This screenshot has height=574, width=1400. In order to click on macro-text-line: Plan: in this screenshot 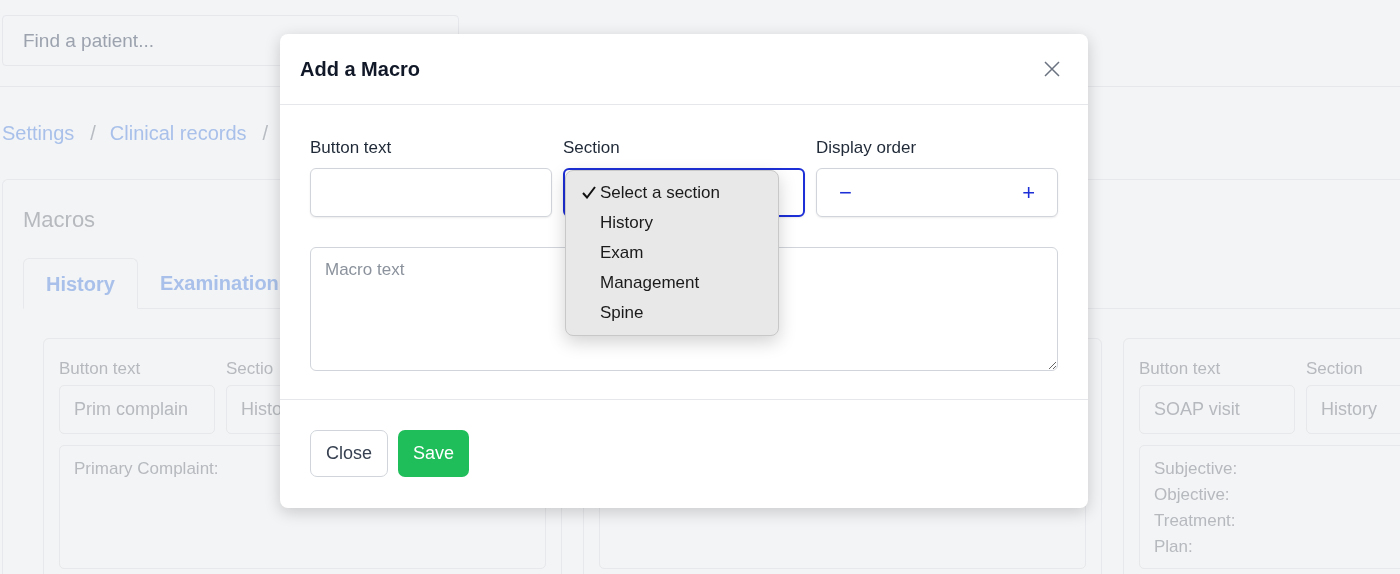, I will do `click(1174, 547)`.